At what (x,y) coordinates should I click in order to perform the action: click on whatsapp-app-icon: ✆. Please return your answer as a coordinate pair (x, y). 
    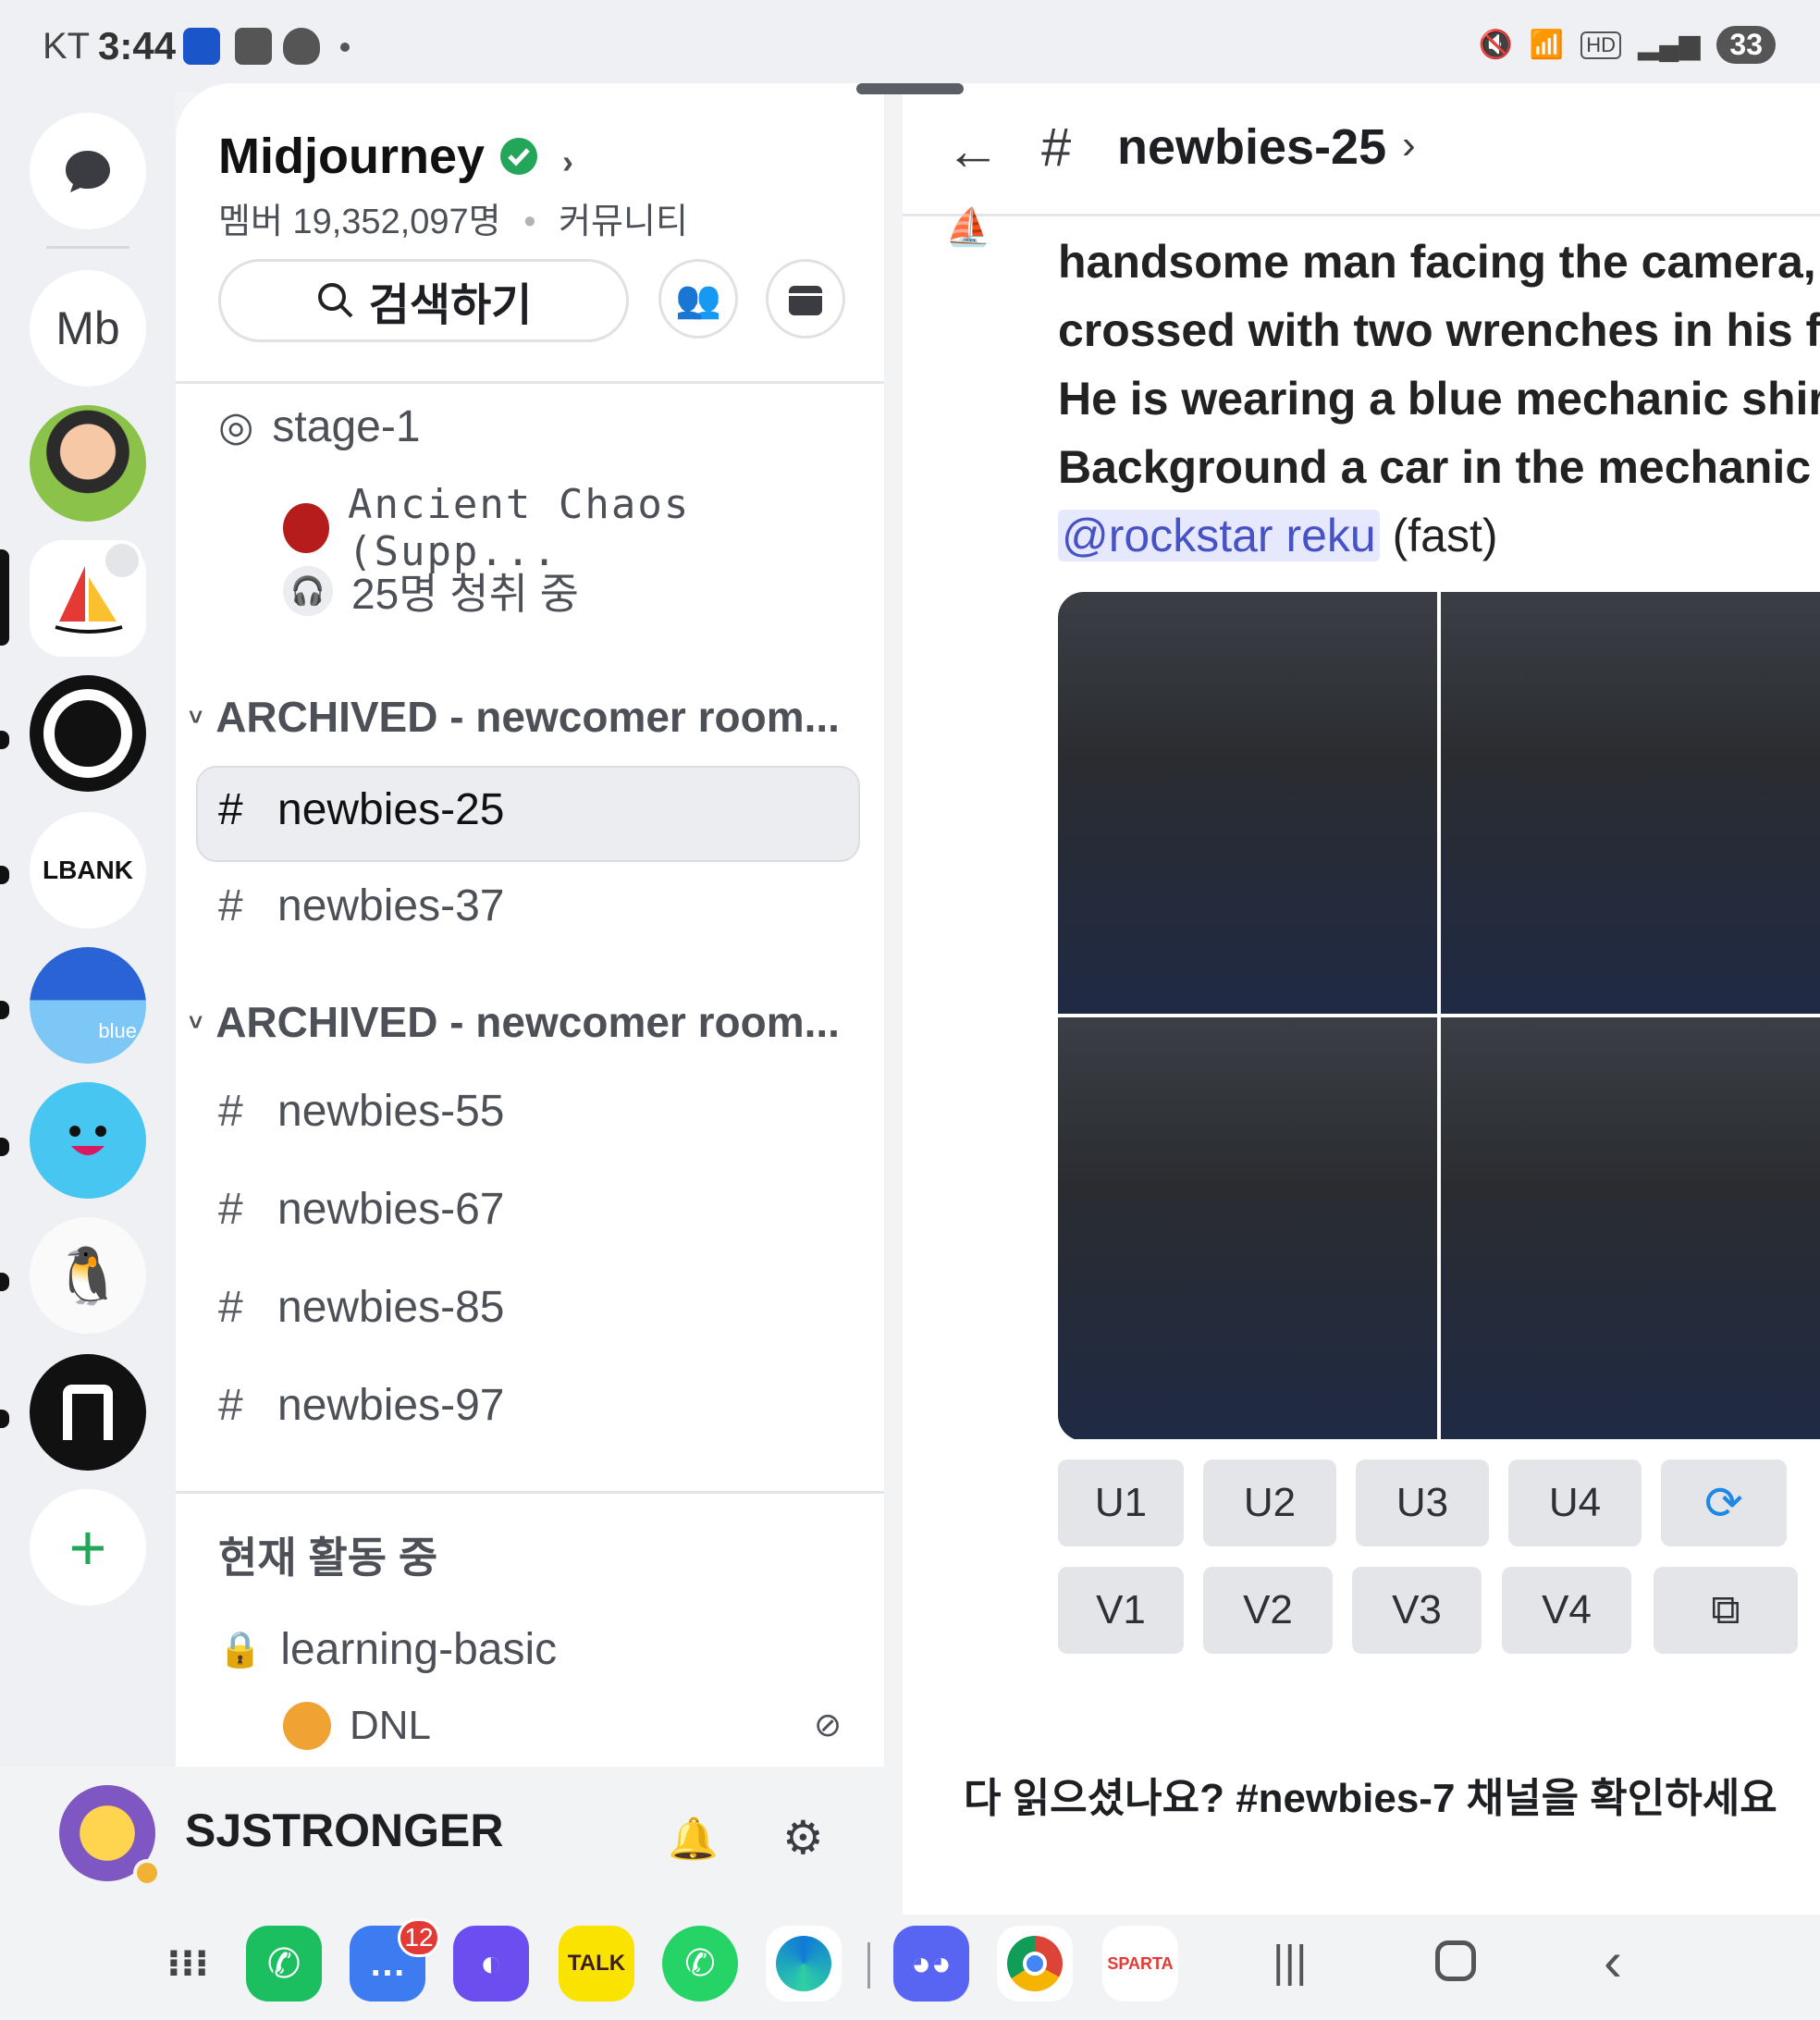
    Looking at the image, I should click on (700, 1964).